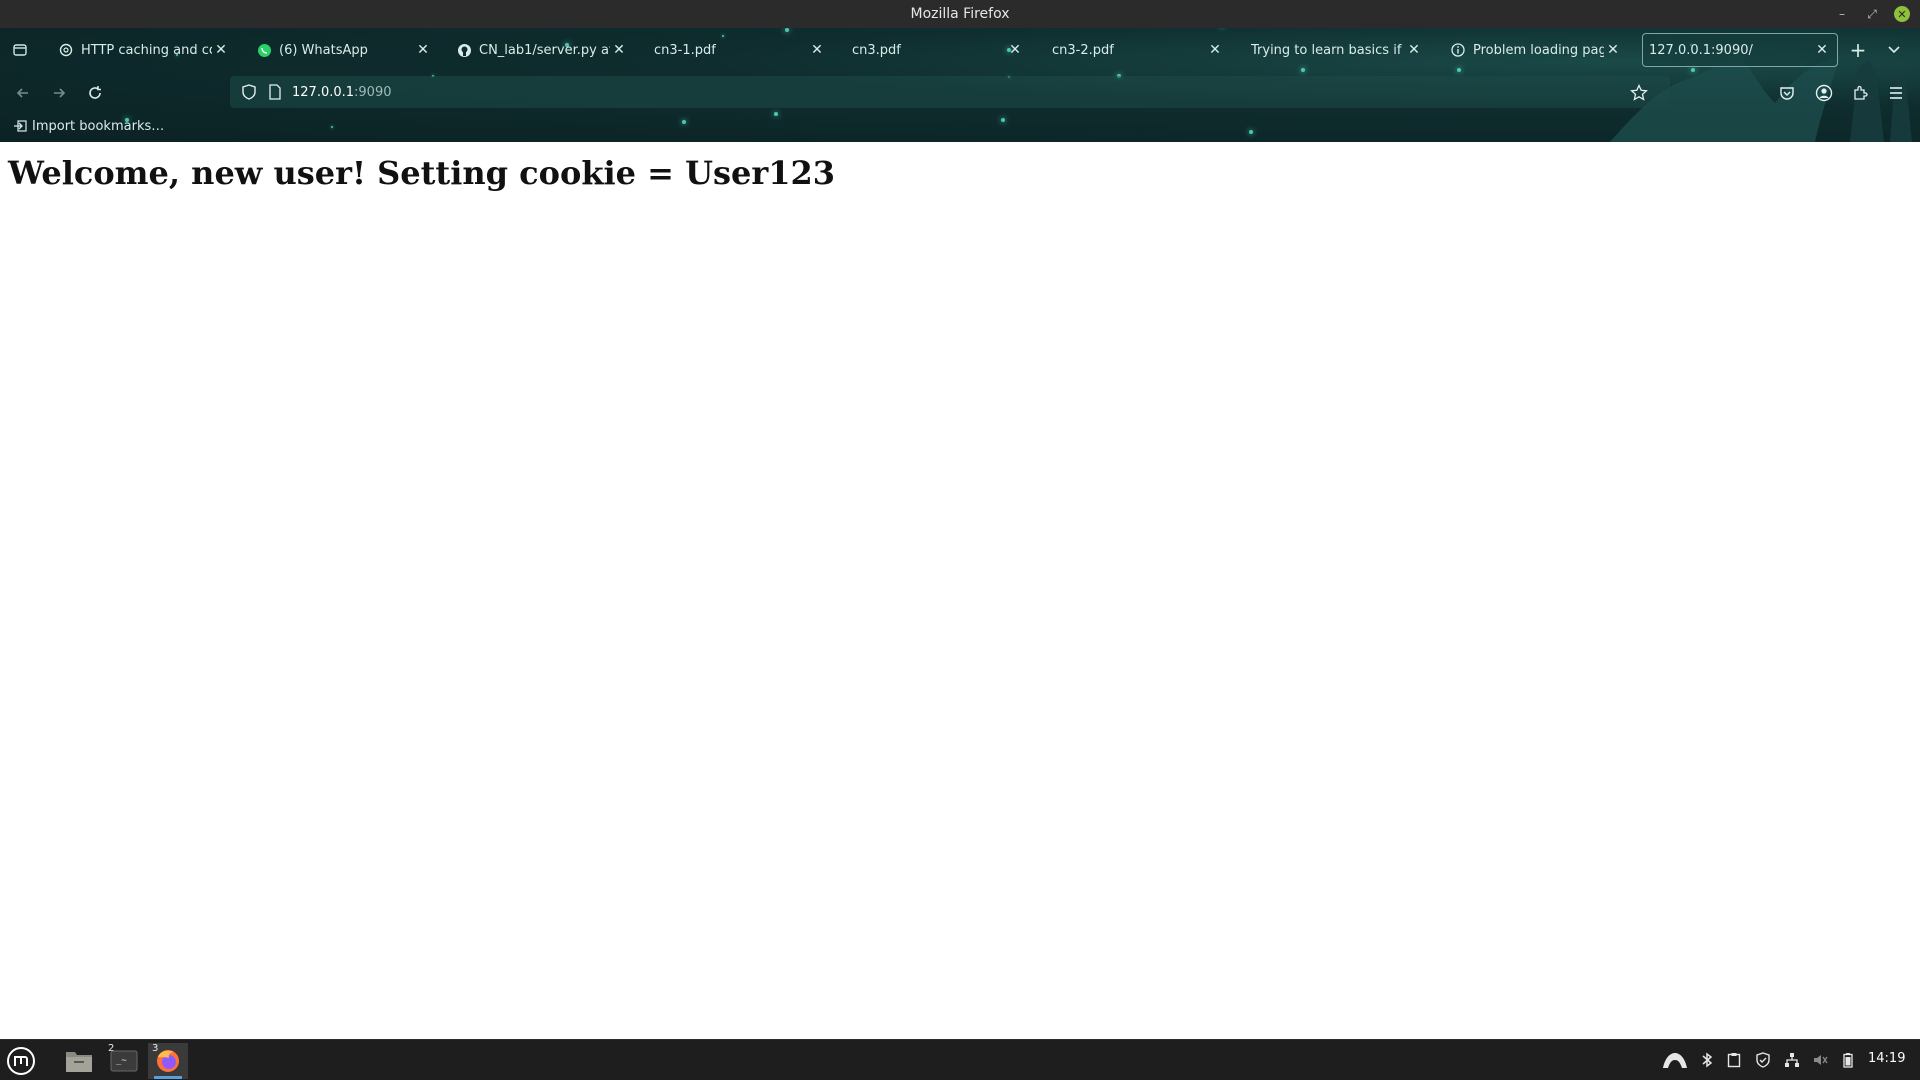 The image size is (1920, 1080). What do you see at coordinates (1458, 50) in the screenshot?
I see `info-icon` at bounding box center [1458, 50].